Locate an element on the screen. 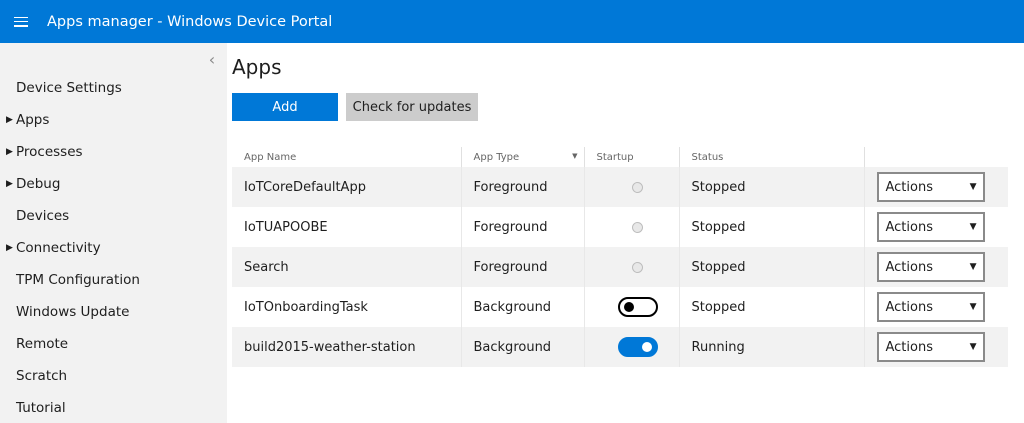  check-for-updates-button: Check for updates is located at coordinates (412, 107).